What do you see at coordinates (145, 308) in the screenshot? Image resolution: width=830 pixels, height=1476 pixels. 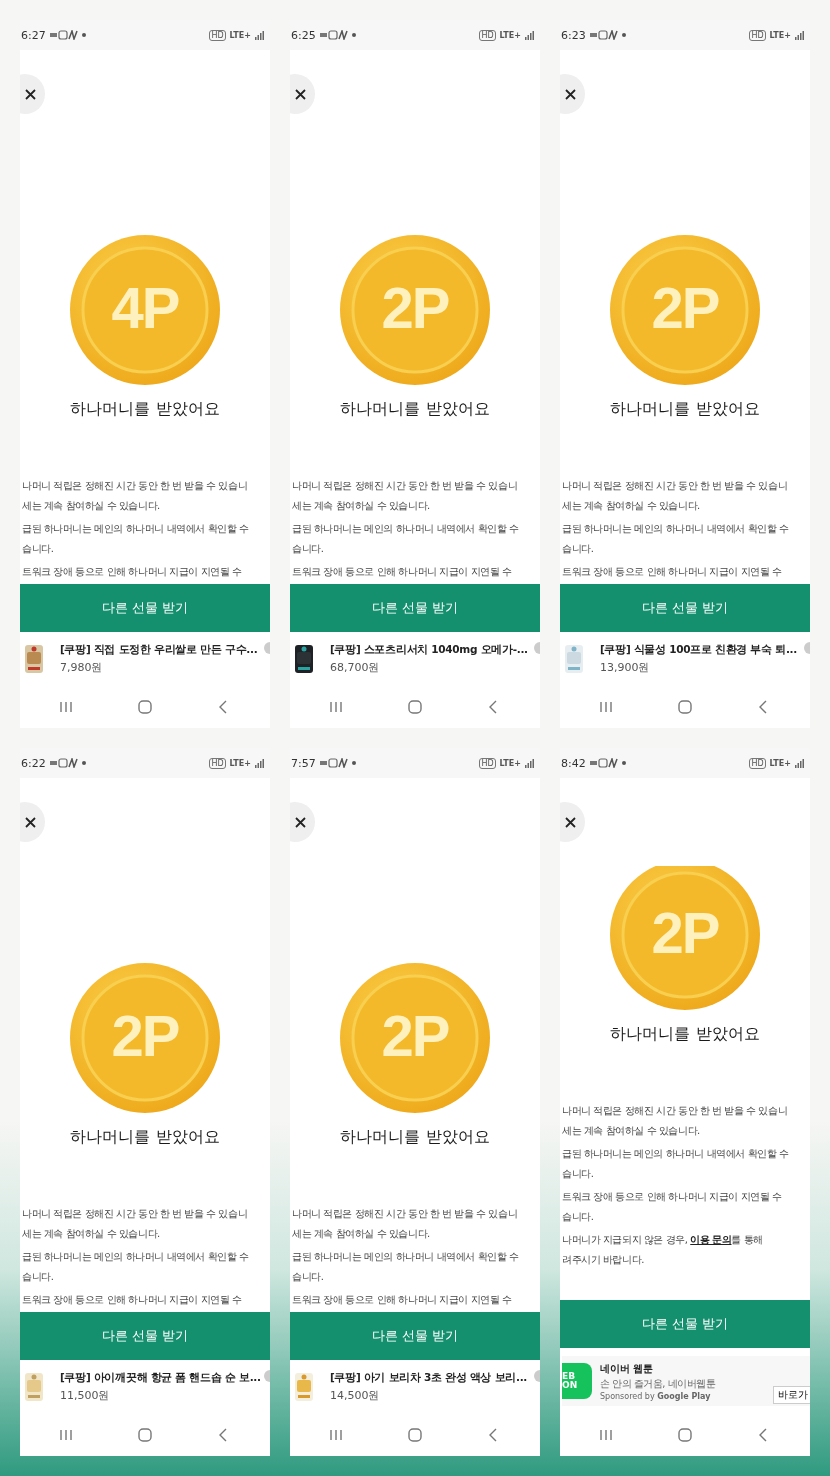 I see `coin-label: 4P` at bounding box center [145, 308].